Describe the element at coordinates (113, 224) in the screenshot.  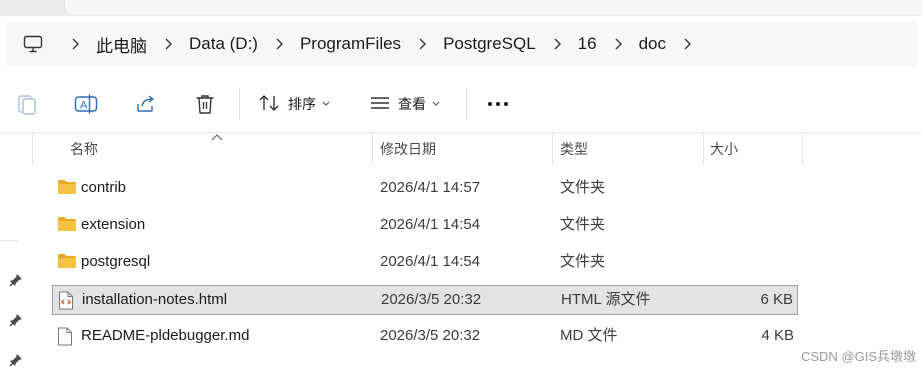
I see `file-name: extension` at that location.